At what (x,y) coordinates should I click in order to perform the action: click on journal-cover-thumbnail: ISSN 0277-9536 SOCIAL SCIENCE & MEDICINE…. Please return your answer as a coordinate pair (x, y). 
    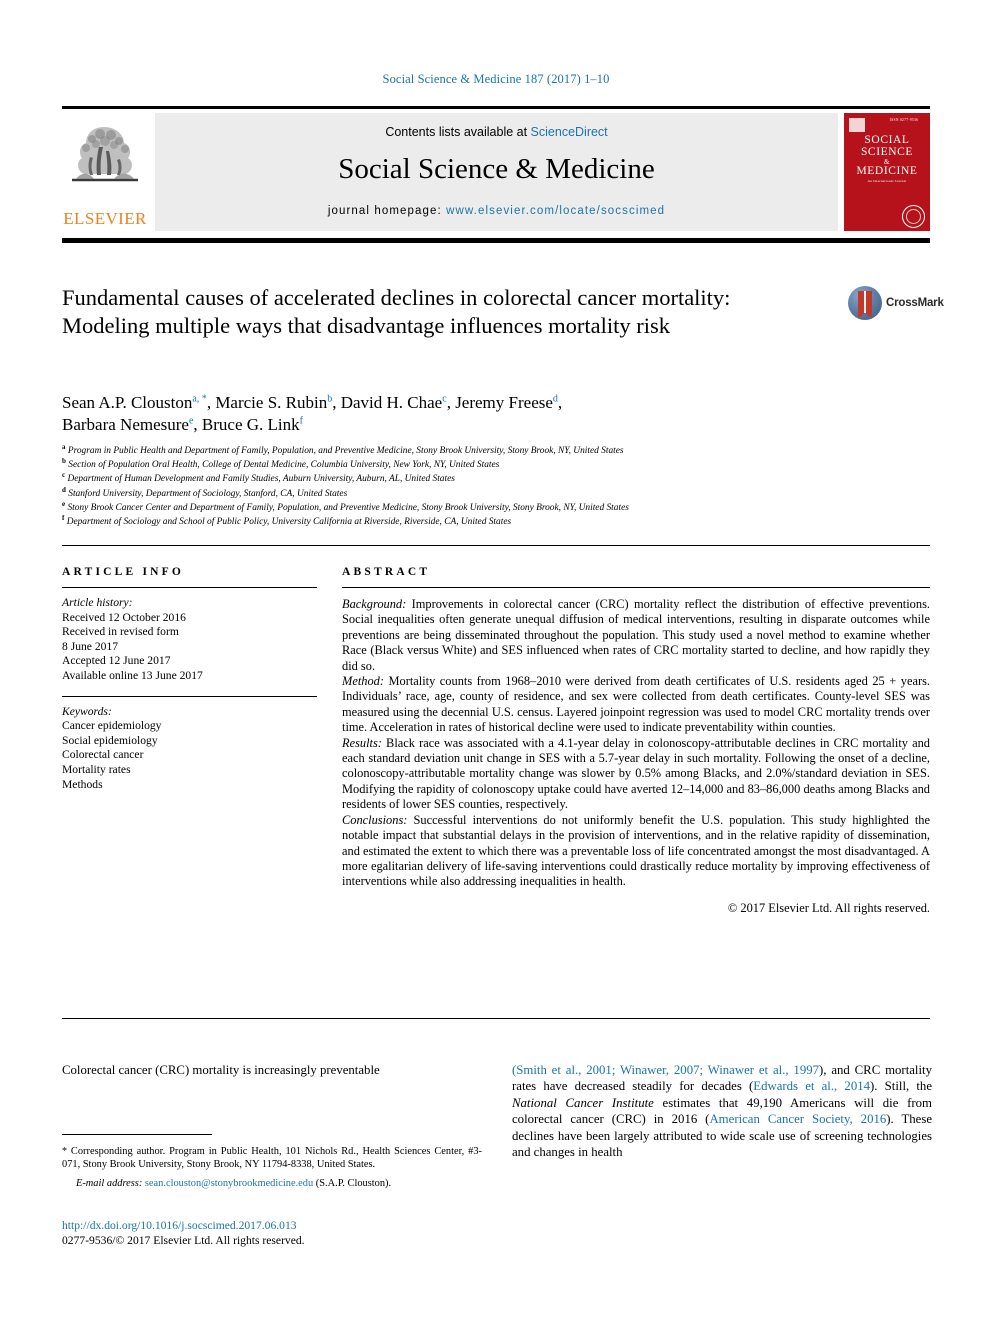
    Looking at the image, I should click on (887, 172).